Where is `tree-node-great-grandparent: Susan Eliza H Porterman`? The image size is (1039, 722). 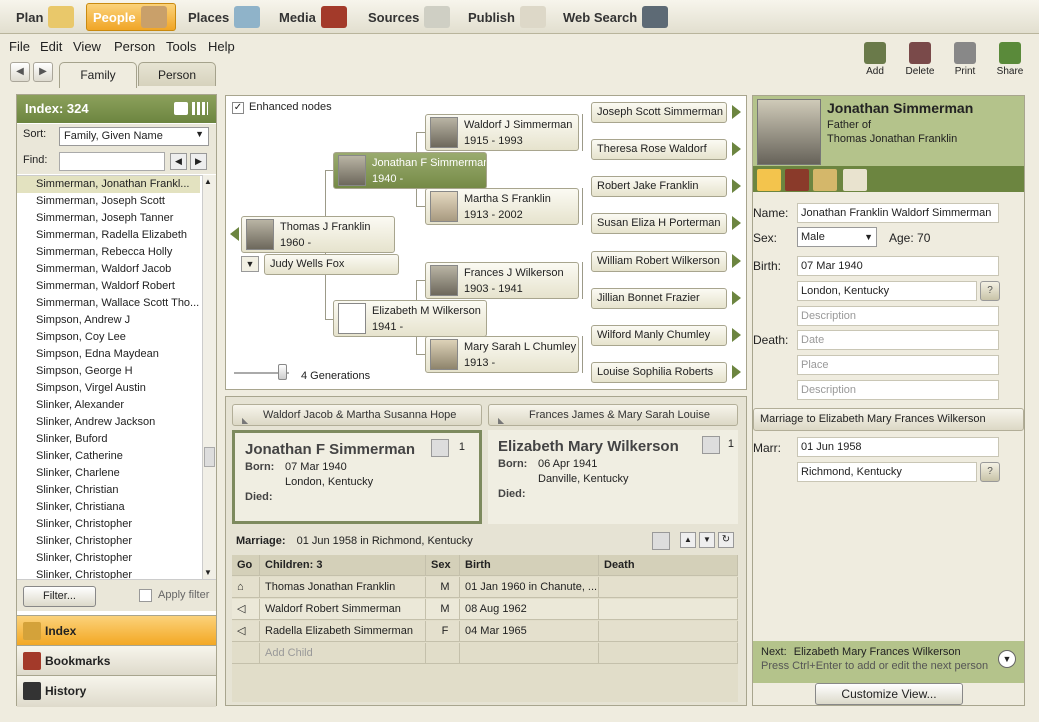 tree-node-great-grandparent: Susan Eliza H Porterman is located at coordinates (659, 223).